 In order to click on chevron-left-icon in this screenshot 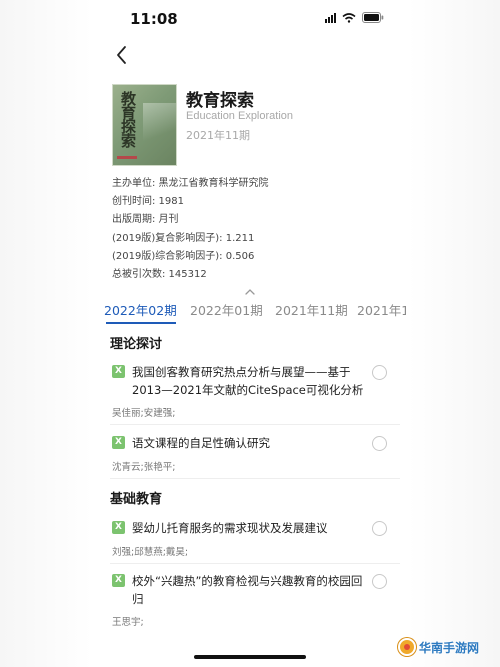, I will do `click(121, 55)`.